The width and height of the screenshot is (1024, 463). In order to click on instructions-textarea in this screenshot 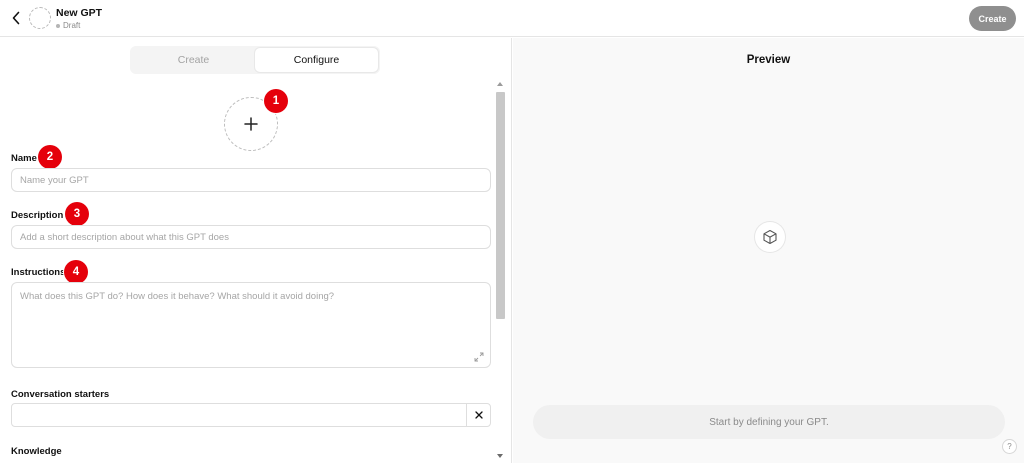, I will do `click(251, 325)`.